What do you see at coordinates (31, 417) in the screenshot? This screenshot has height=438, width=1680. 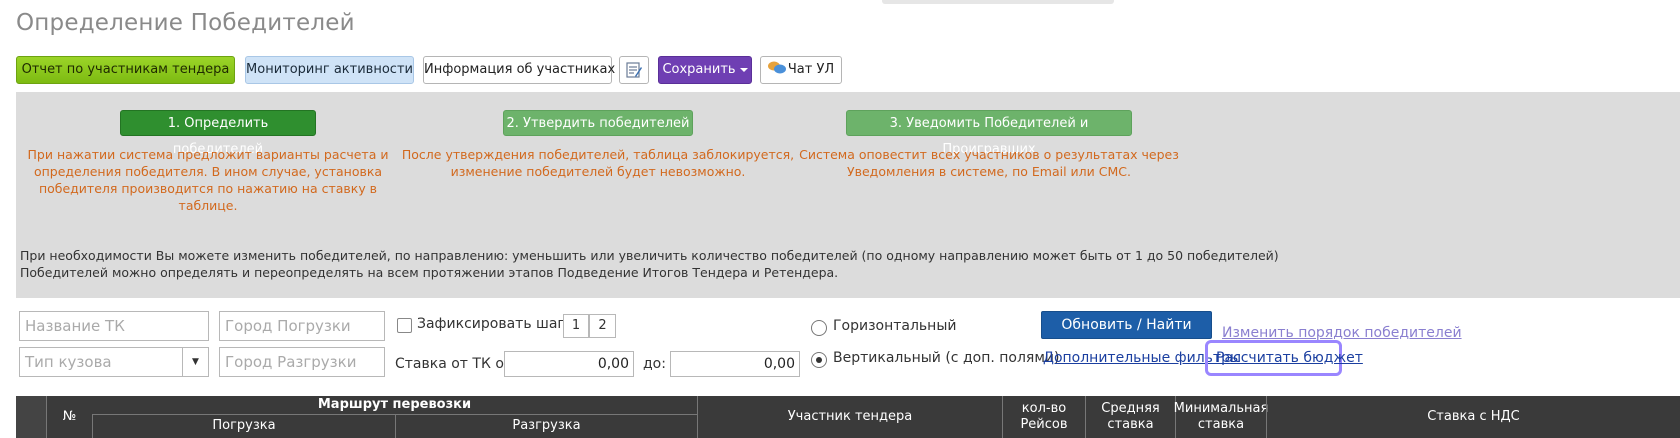 I see `row-select-column` at bounding box center [31, 417].